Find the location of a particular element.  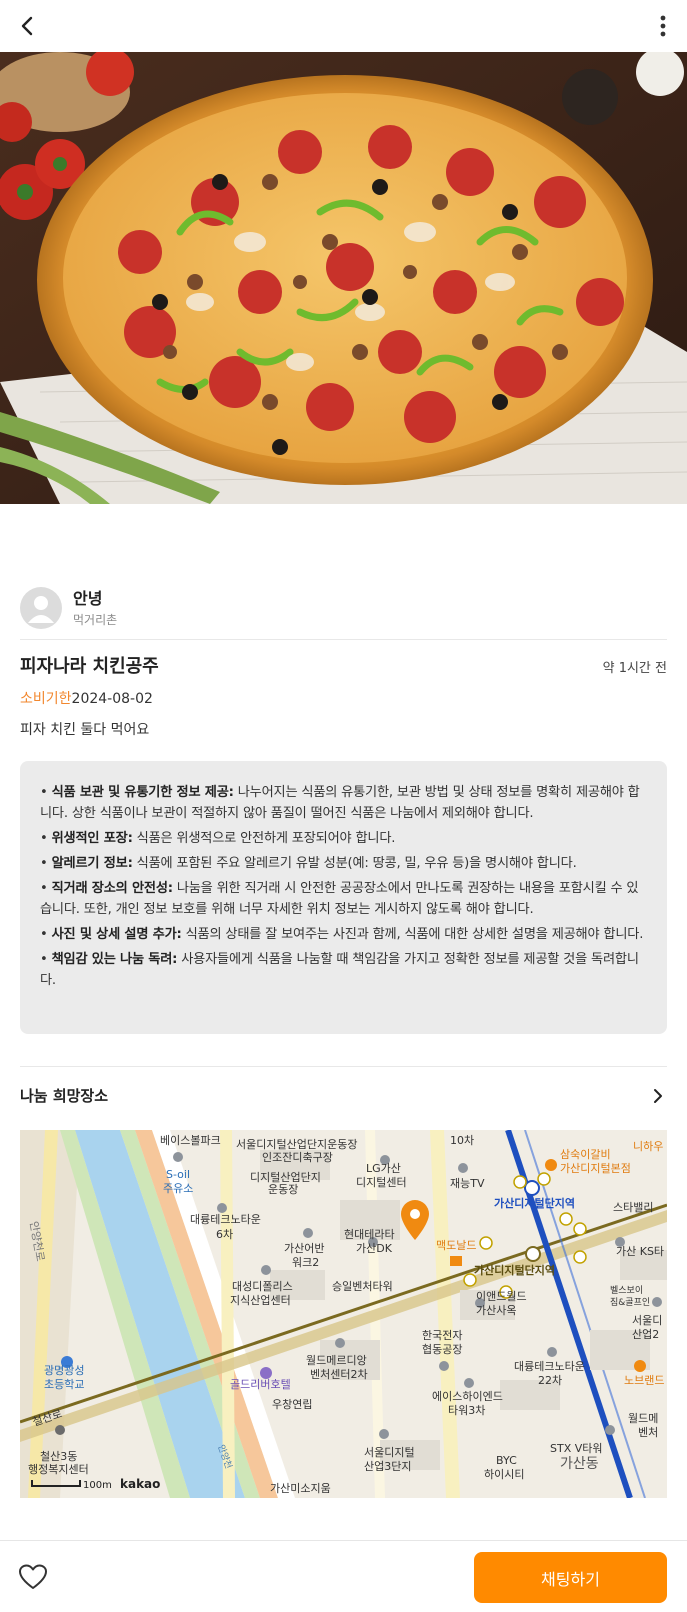

map-label: 니하우 is located at coordinates (648, 1146).